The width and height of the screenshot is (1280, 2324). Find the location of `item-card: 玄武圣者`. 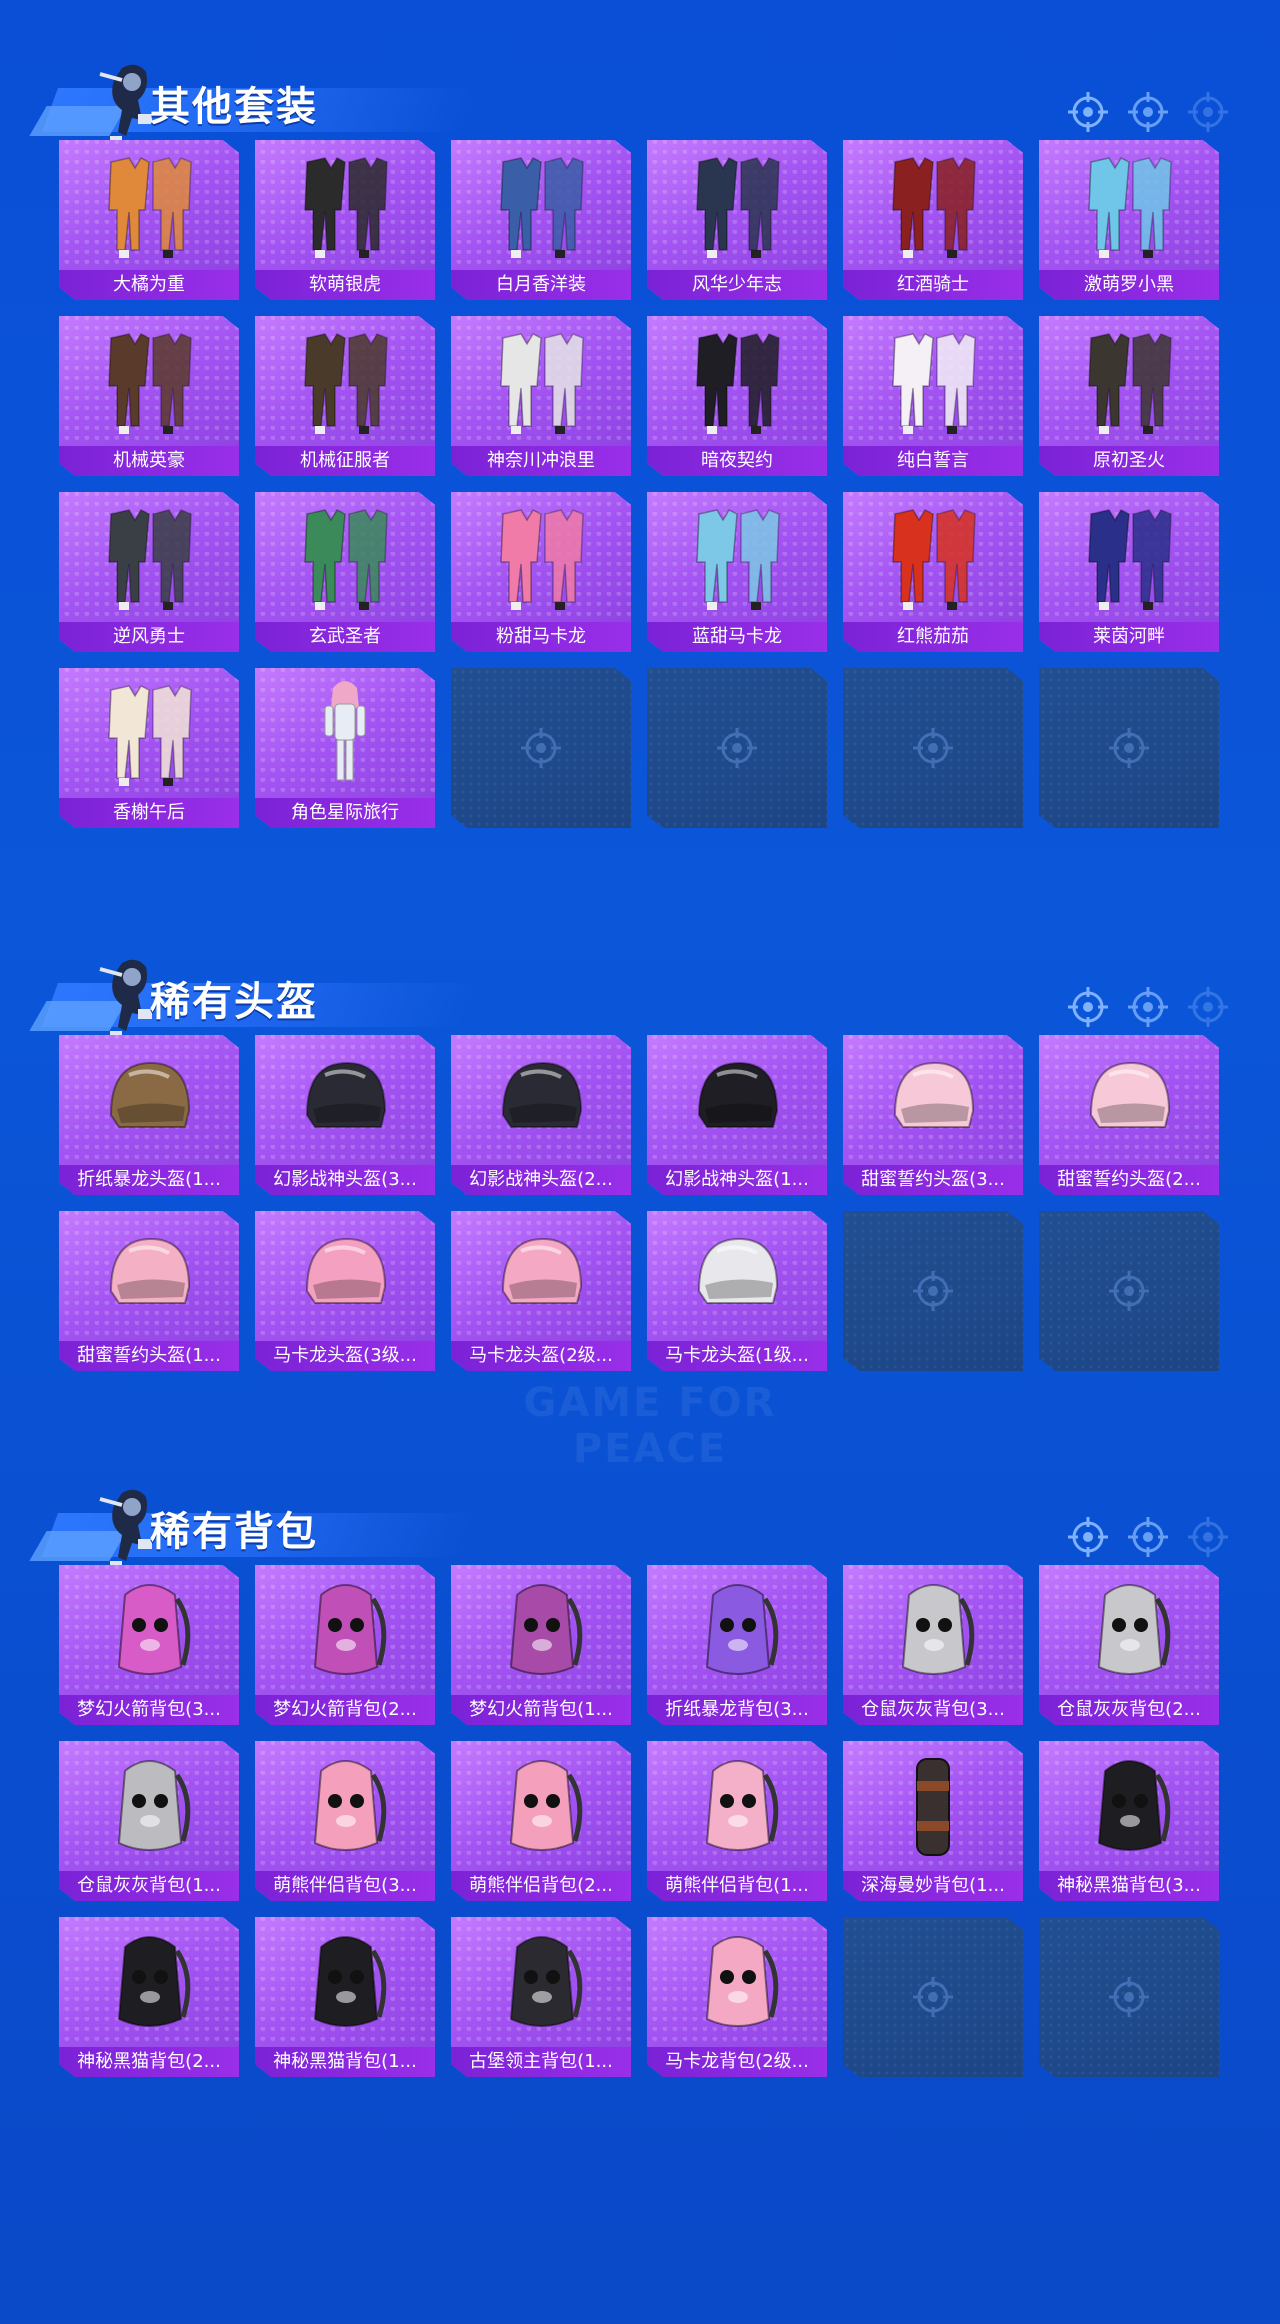

item-card: 玄武圣者 is located at coordinates (345, 572).